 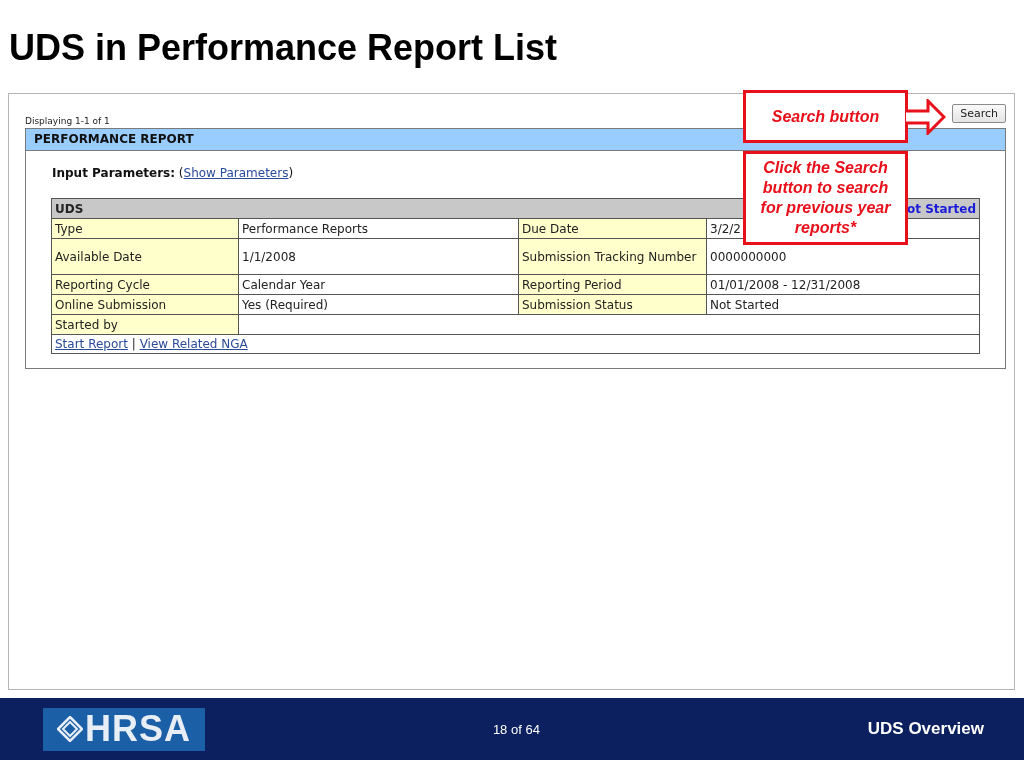 I want to click on status-text: ot Started, so click(x=941, y=208).